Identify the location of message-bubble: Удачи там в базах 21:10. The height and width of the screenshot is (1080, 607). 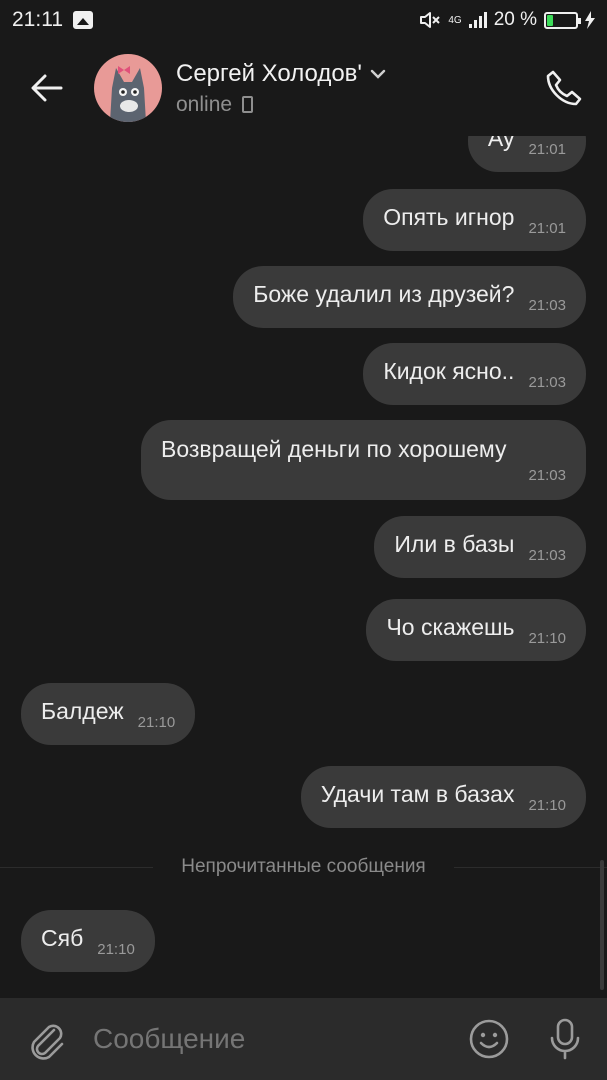
(443, 797).